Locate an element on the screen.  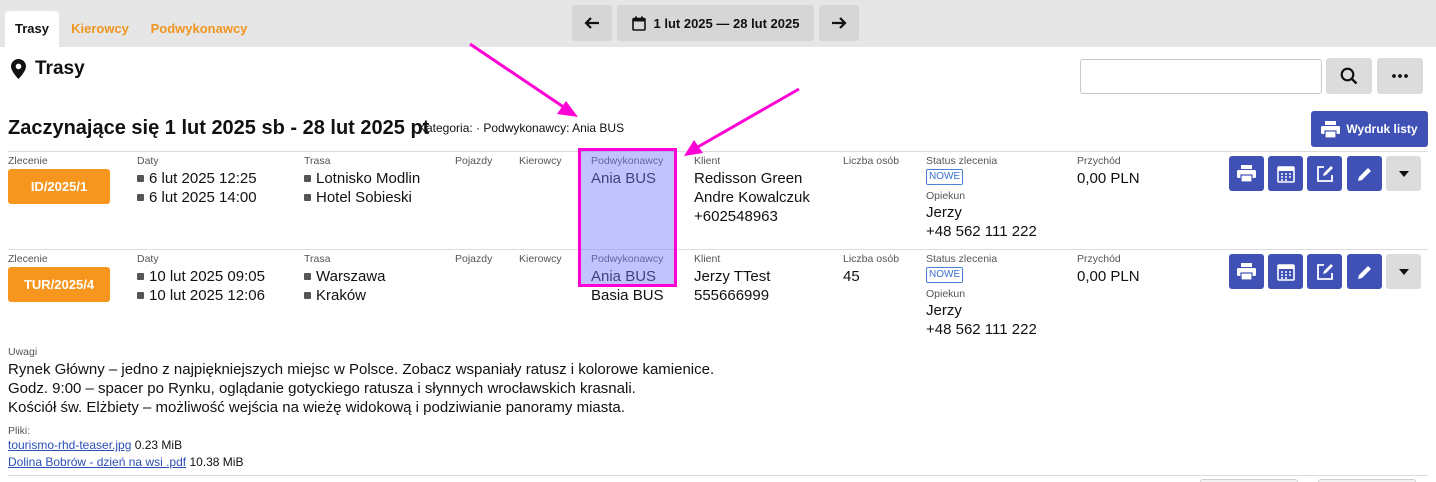
page-title-text: Trasy is located at coordinates (60, 68).